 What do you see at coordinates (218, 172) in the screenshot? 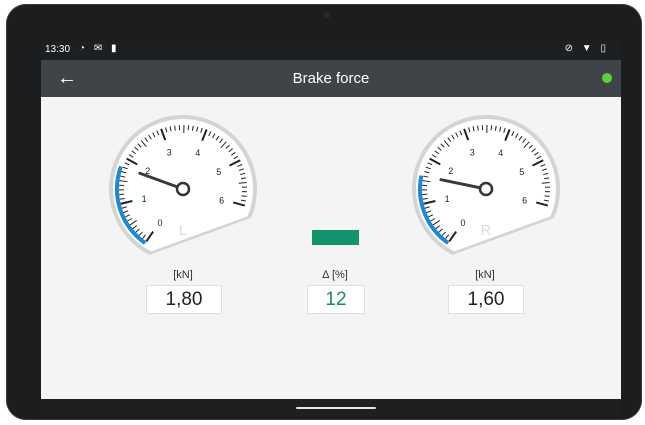
I see `left-tick-label: 5` at bounding box center [218, 172].